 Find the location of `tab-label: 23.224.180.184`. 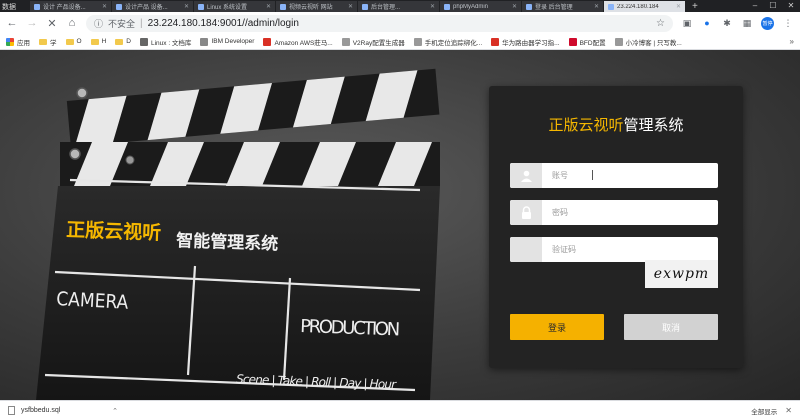

tab-label: 23.224.180.184 is located at coordinates (638, 6).